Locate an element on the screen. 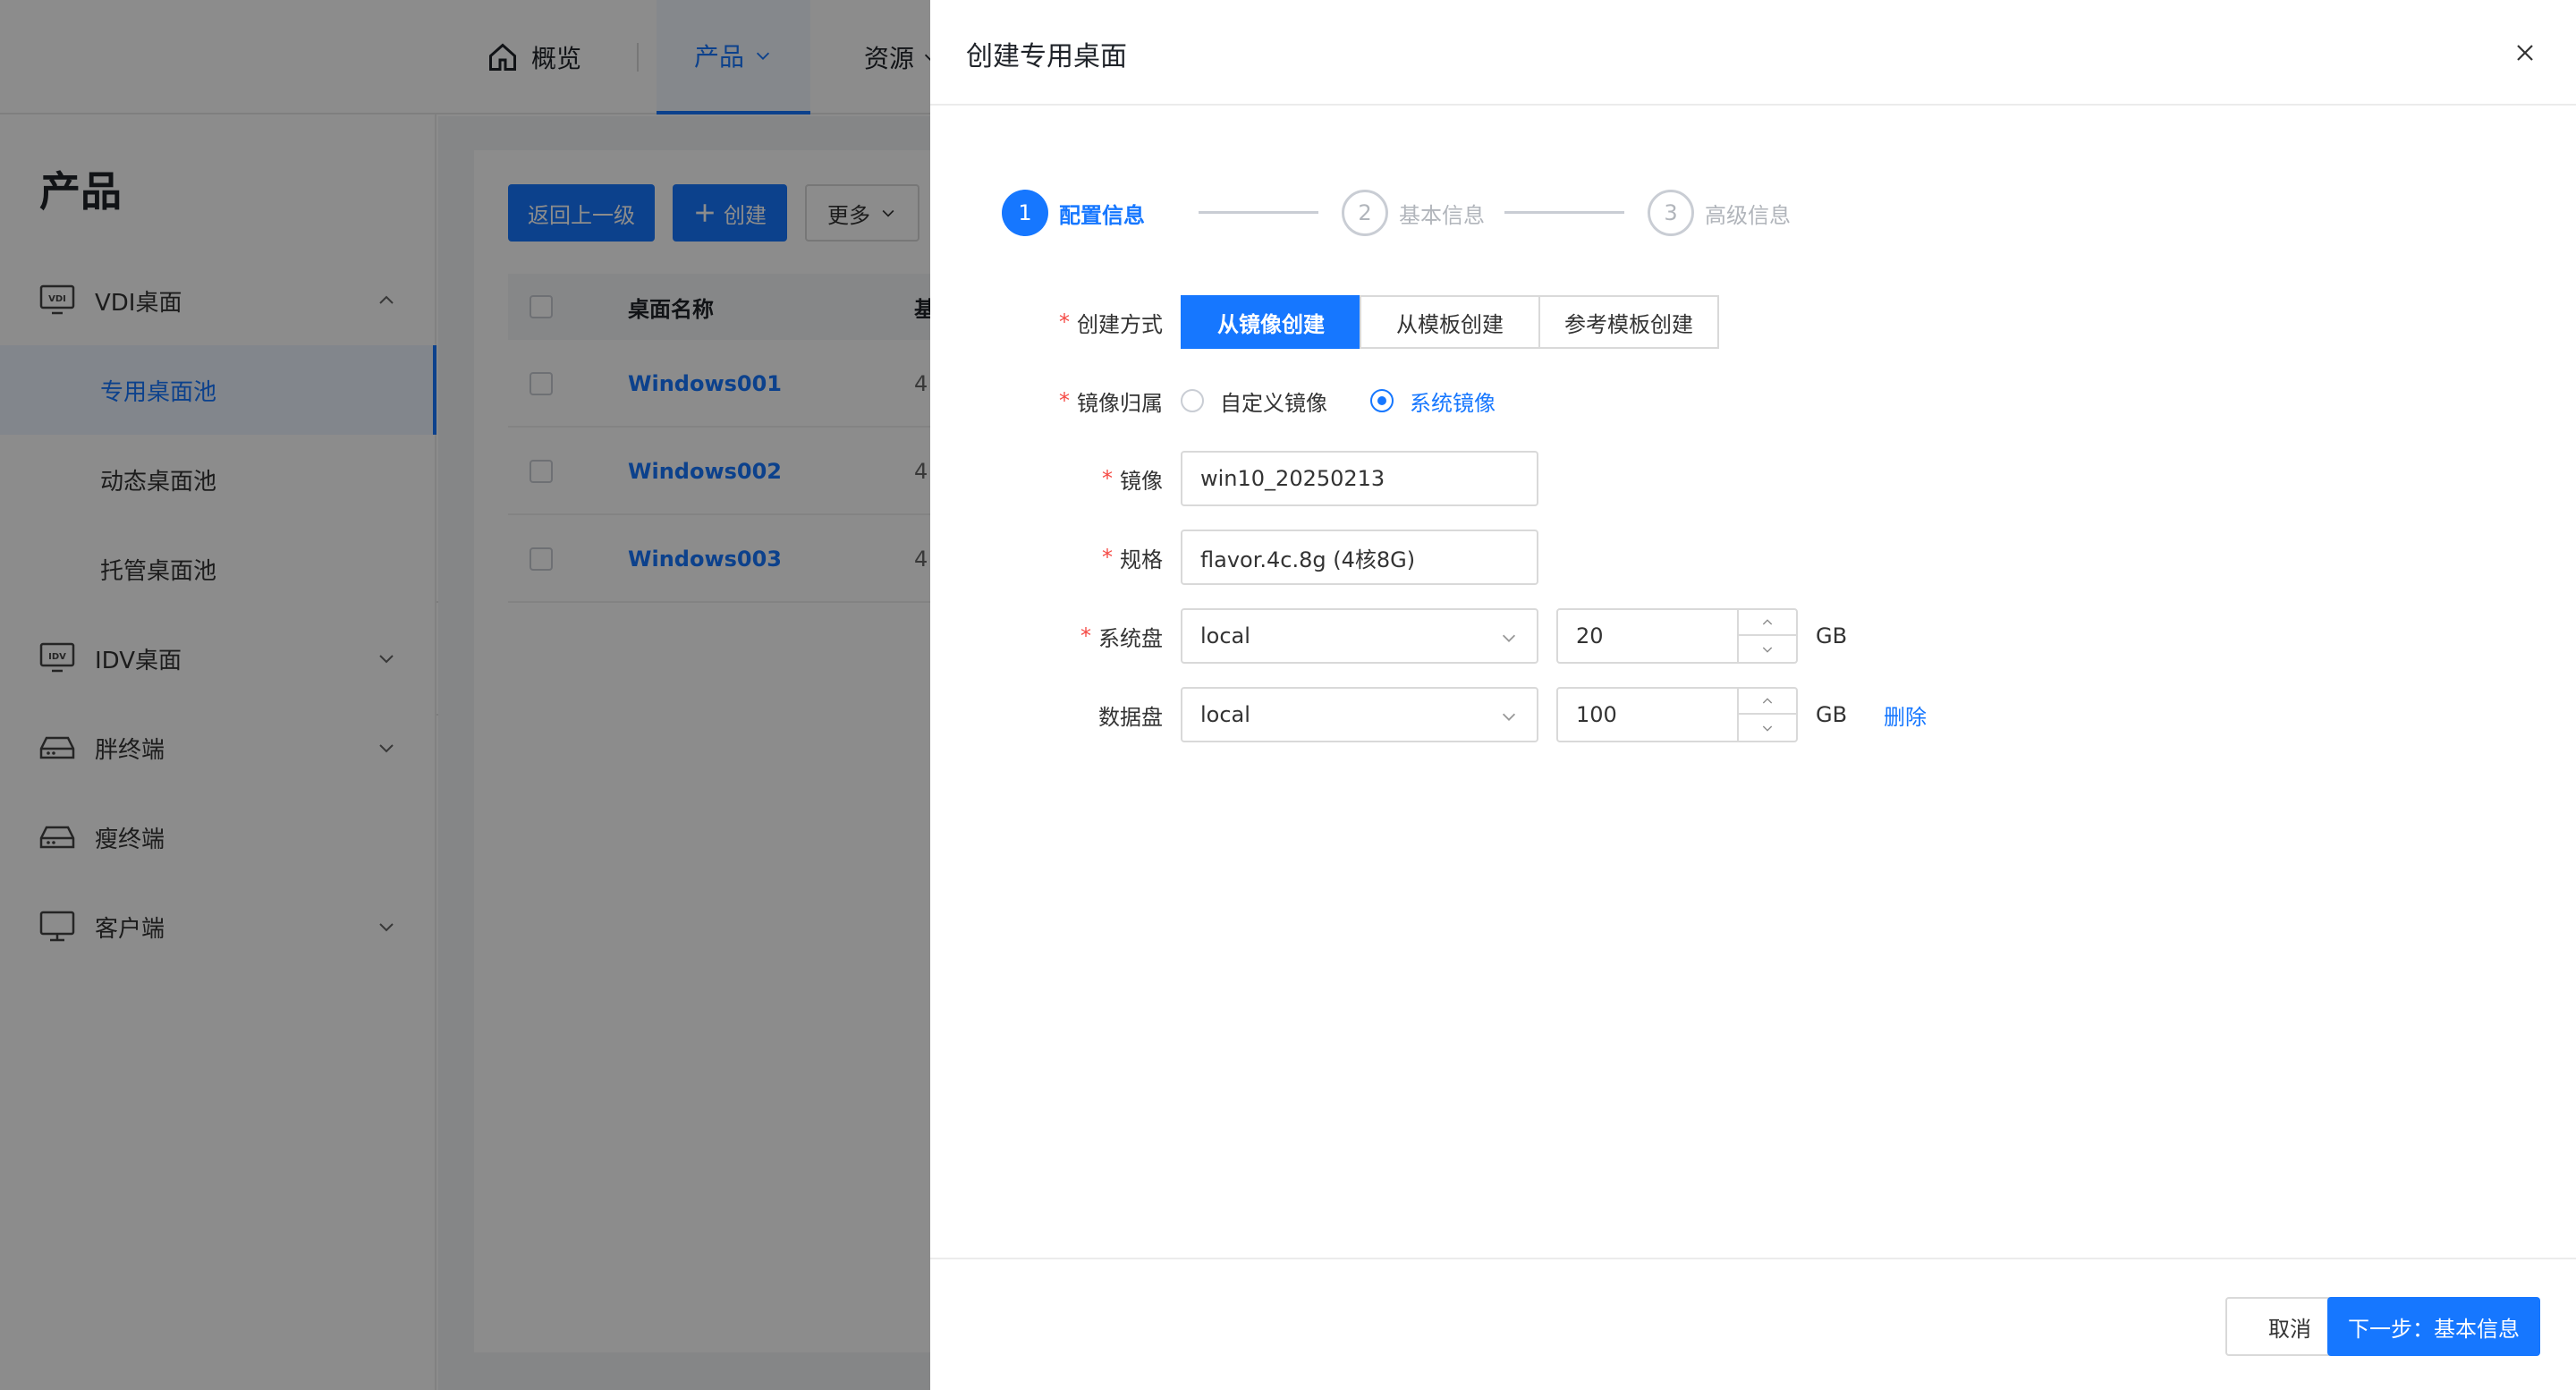  stepper-value: 20 is located at coordinates (1590, 635).